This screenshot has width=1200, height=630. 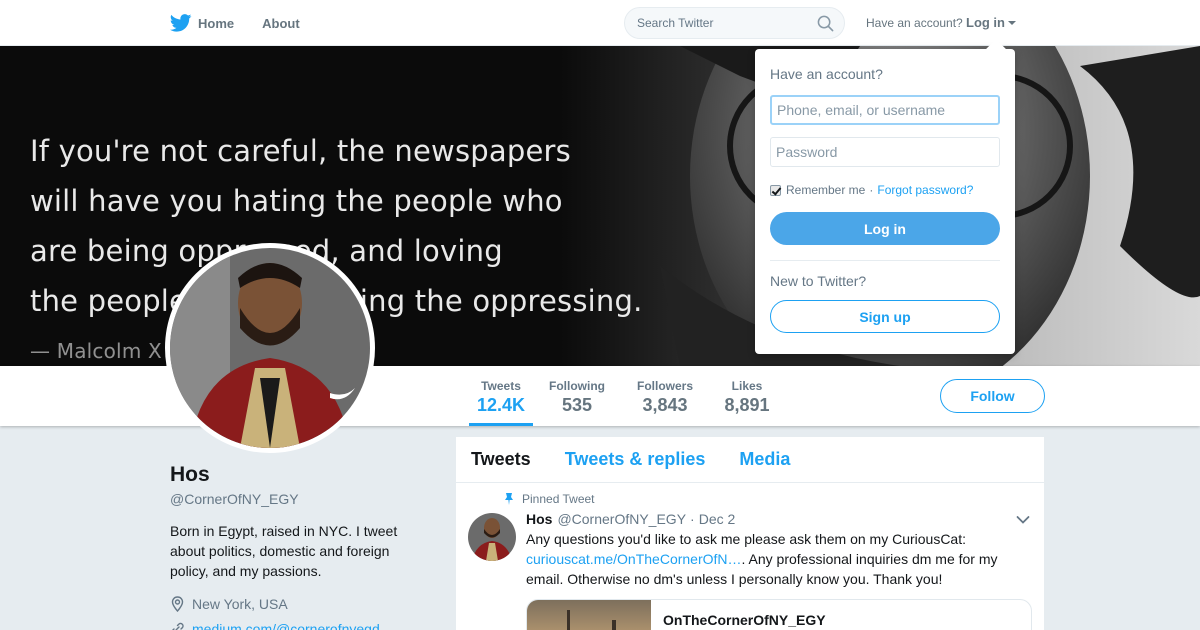 What do you see at coordinates (501, 405) in the screenshot?
I see `stat-value: 12.4K` at bounding box center [501, 405].